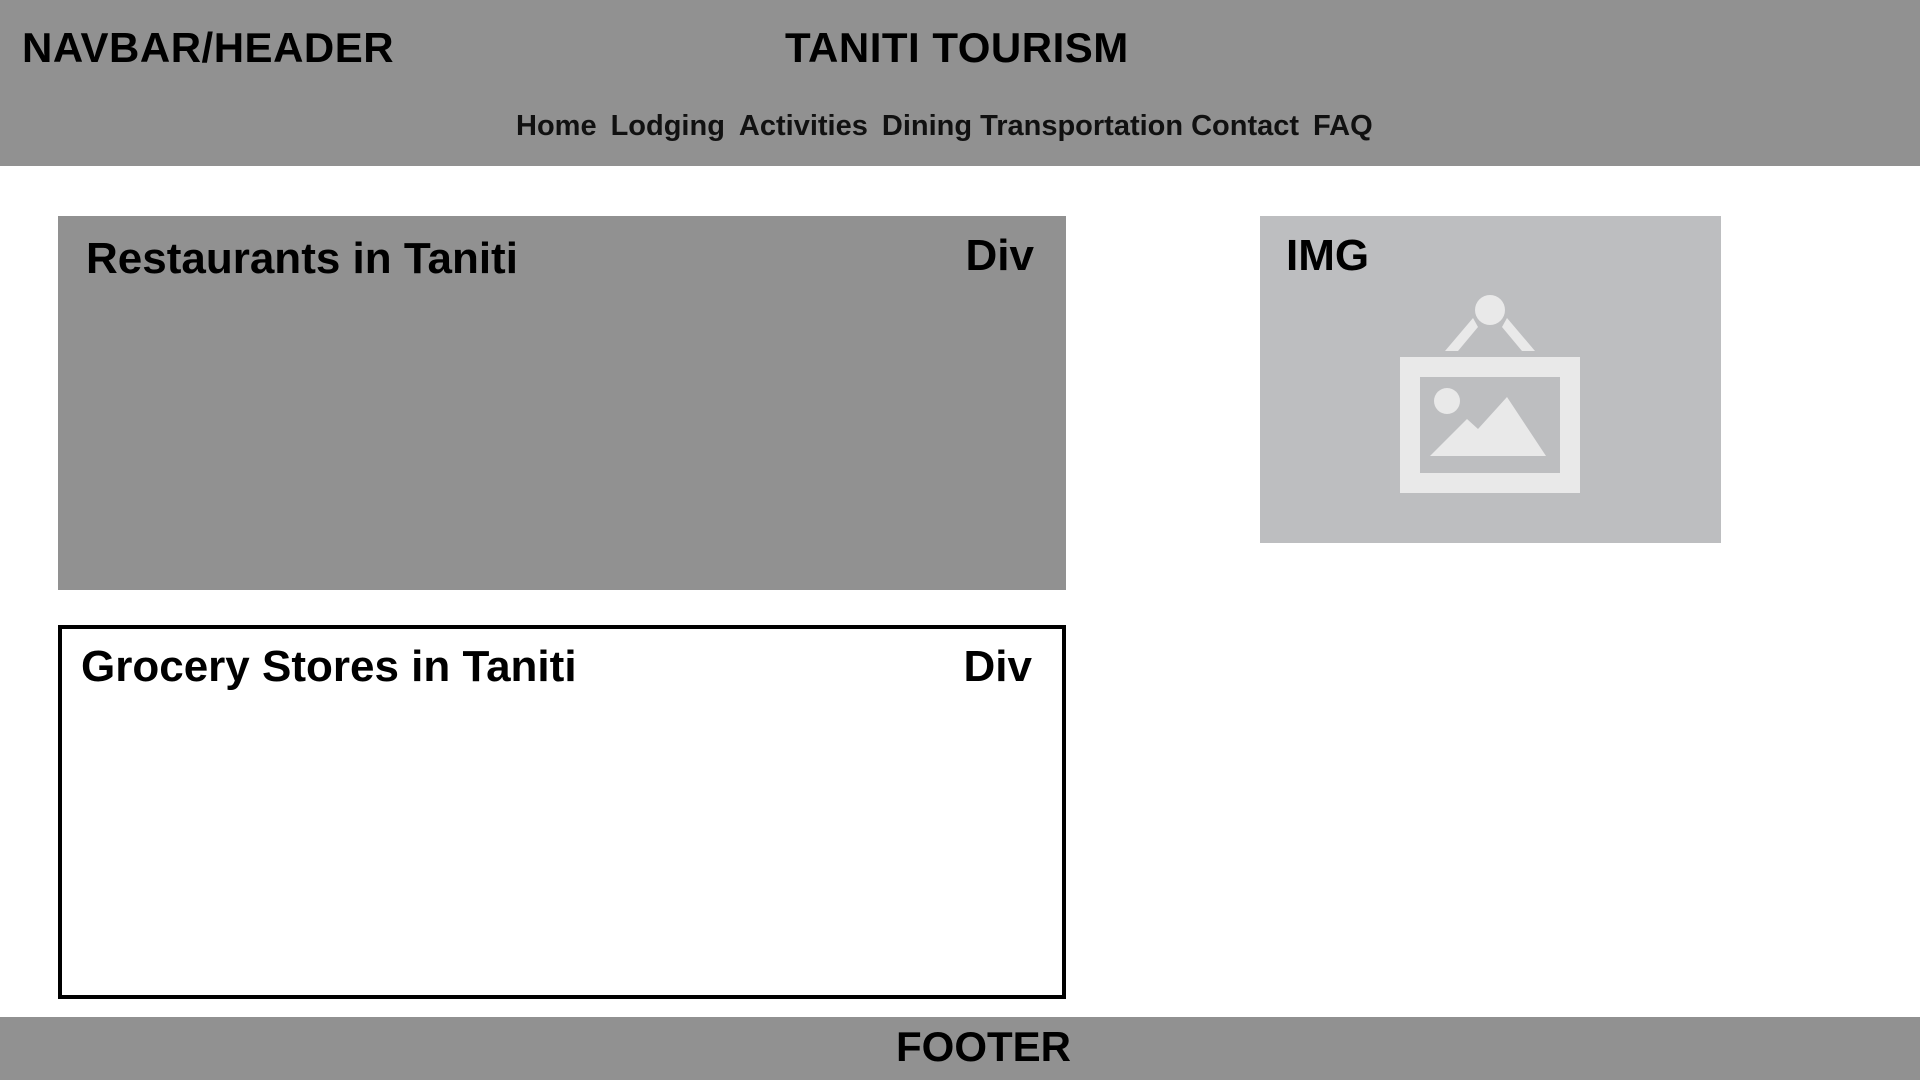  What do you see at coordinates (329, 666) in the screenshot?
I see `grocery-title: Grocery Stores in Taniti` at bounding box center [329, 666].